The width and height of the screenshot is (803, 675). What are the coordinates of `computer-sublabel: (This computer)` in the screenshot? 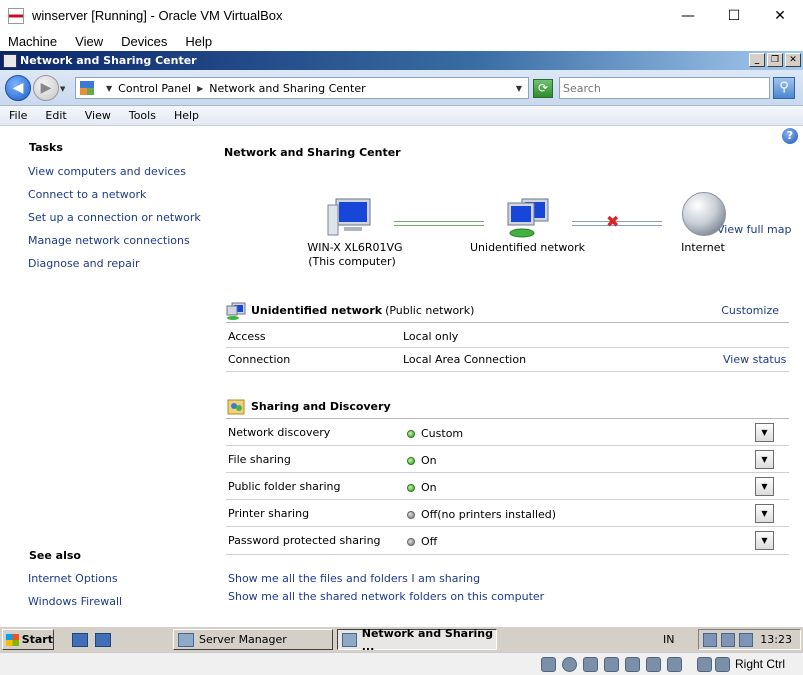 It's located at (352, 261).